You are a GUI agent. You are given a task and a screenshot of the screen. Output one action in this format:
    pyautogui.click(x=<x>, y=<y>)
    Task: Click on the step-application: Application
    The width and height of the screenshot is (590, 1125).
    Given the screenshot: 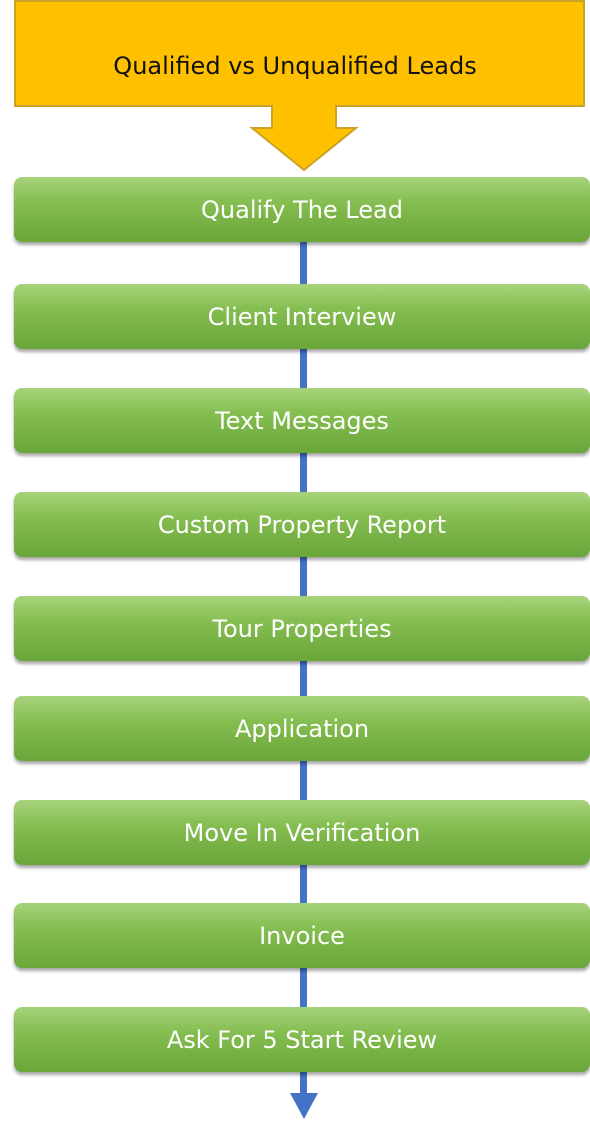 What is the action you would take?
    pyautogui.click(x=302, y=728)
    